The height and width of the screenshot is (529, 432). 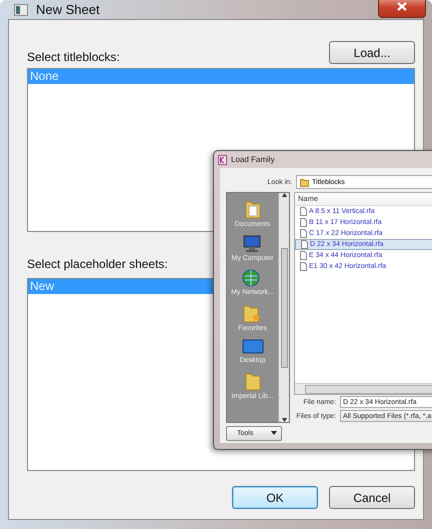 I want to click on window-title: New Sheet, so click(x=68, y=9).